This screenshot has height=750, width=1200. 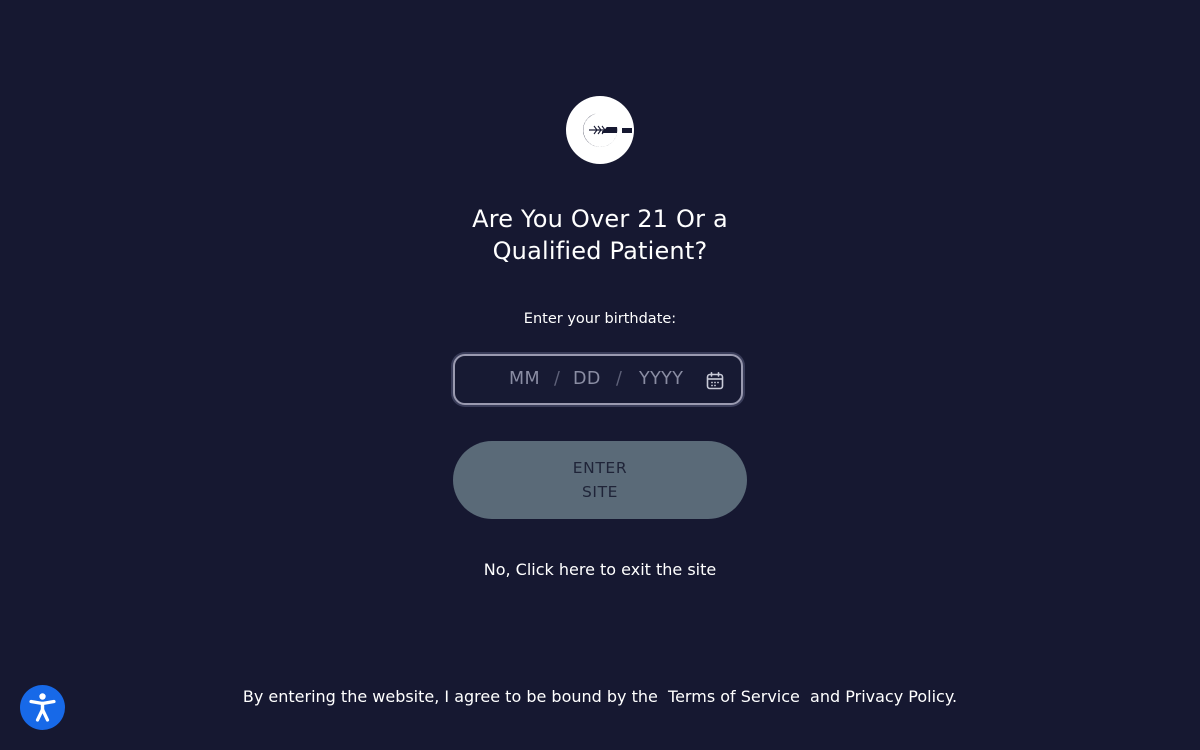 What do you see at coordinates (898, 696) in the screenshot?
I see `privacy-policy-link: Privacy Policy` at bounding box center [898, 696].